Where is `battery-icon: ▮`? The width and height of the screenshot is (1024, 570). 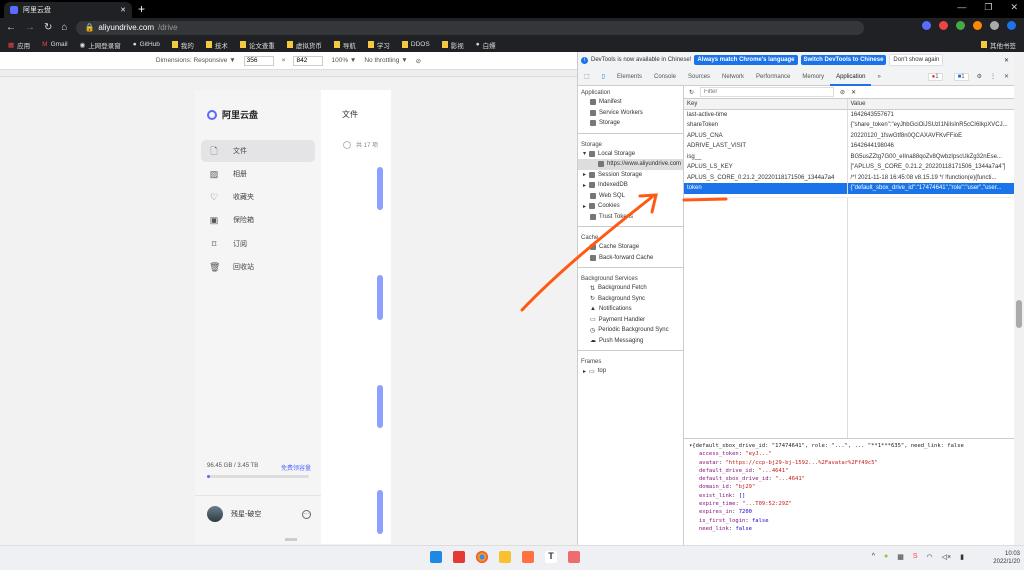 battery-icon: ▮ is located at coordinates (962, 557).